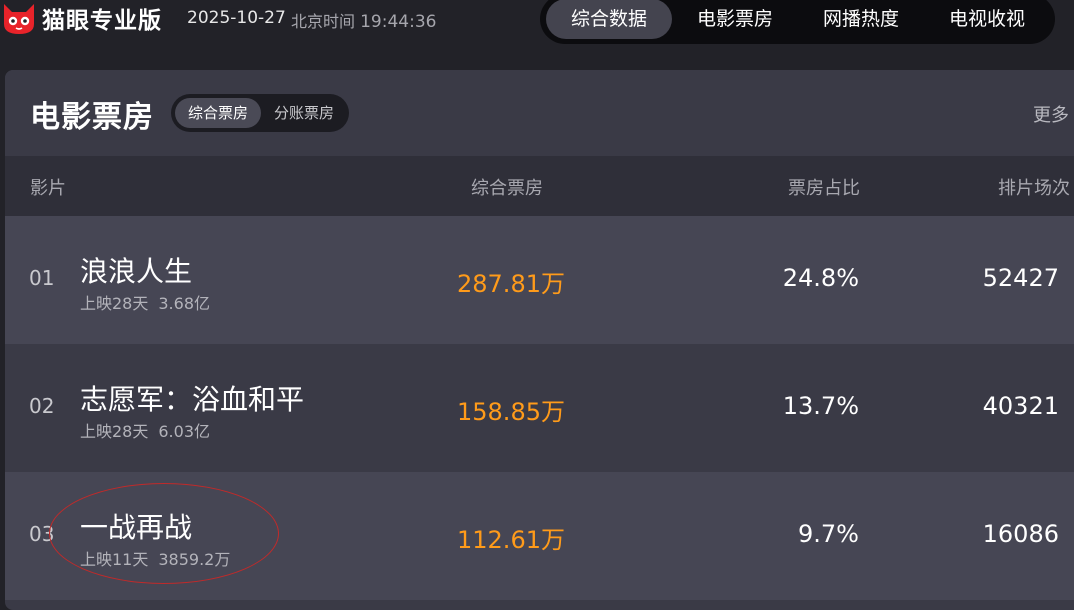  I want to click on main-tabs: 综合数据 电影票房 网播热度 电视收视, so click(797, 22).